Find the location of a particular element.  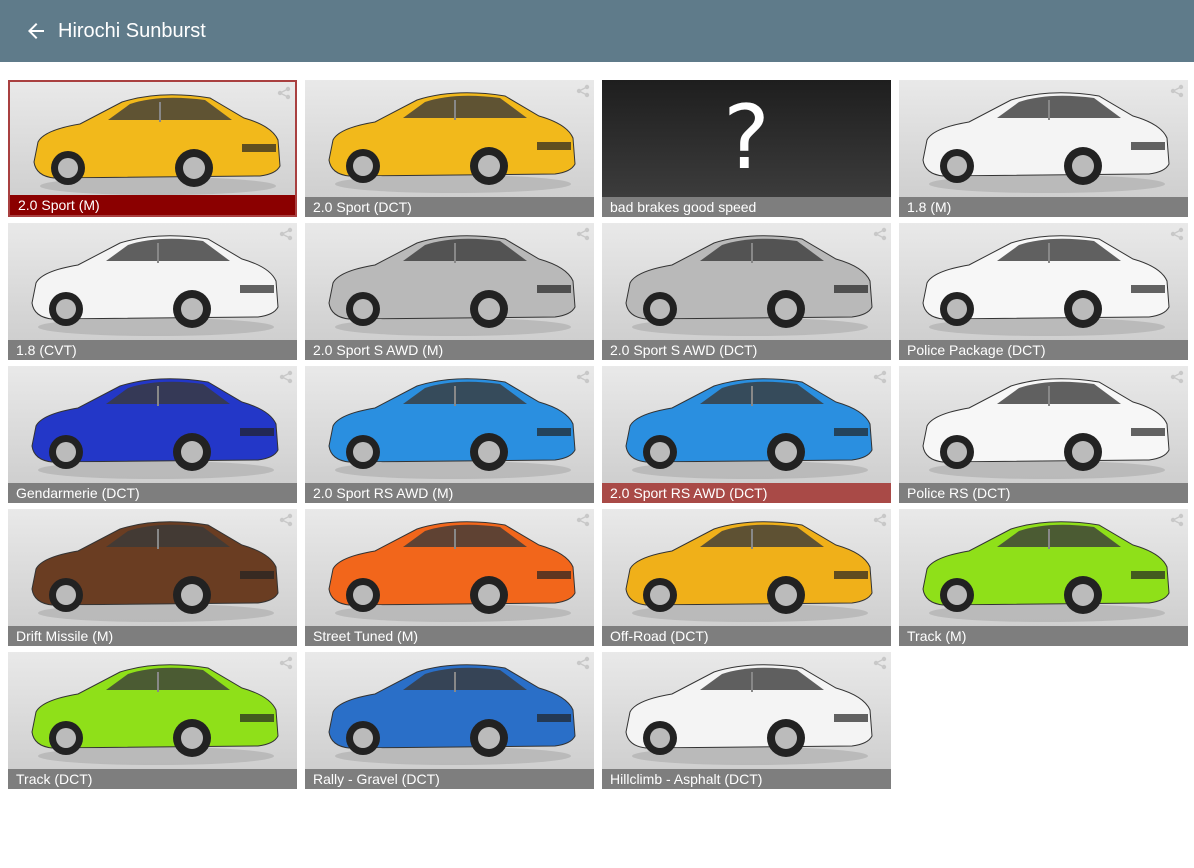

config-tile-label: 2.0 Sport (DCT) is located at coordinates (449, 207).